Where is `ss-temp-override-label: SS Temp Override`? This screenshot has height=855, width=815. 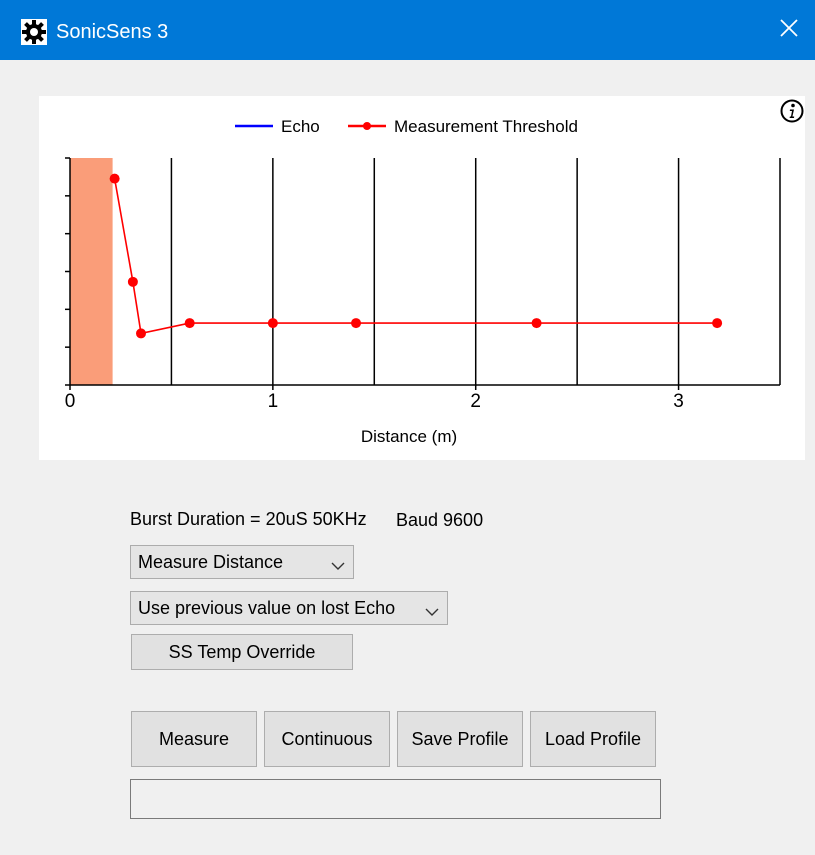
ss-temp-override-label: SS Temp Override is located at coordinates (242, 651).